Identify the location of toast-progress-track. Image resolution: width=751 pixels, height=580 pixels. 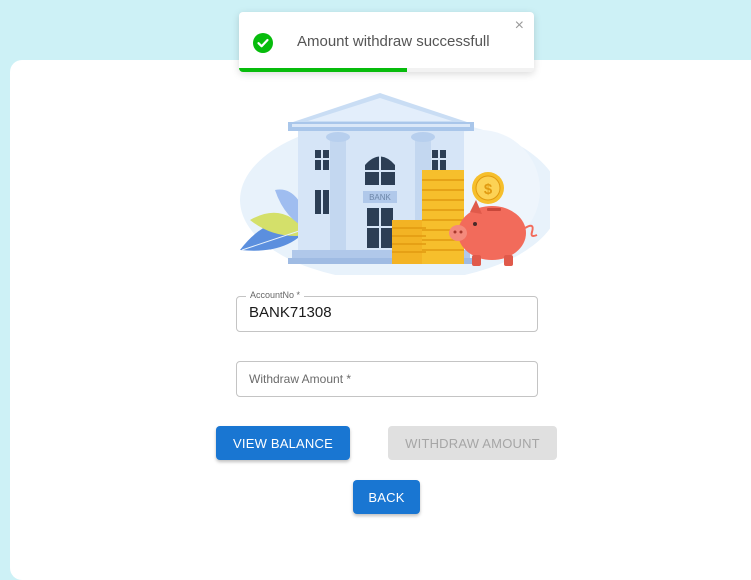
(386, 70).